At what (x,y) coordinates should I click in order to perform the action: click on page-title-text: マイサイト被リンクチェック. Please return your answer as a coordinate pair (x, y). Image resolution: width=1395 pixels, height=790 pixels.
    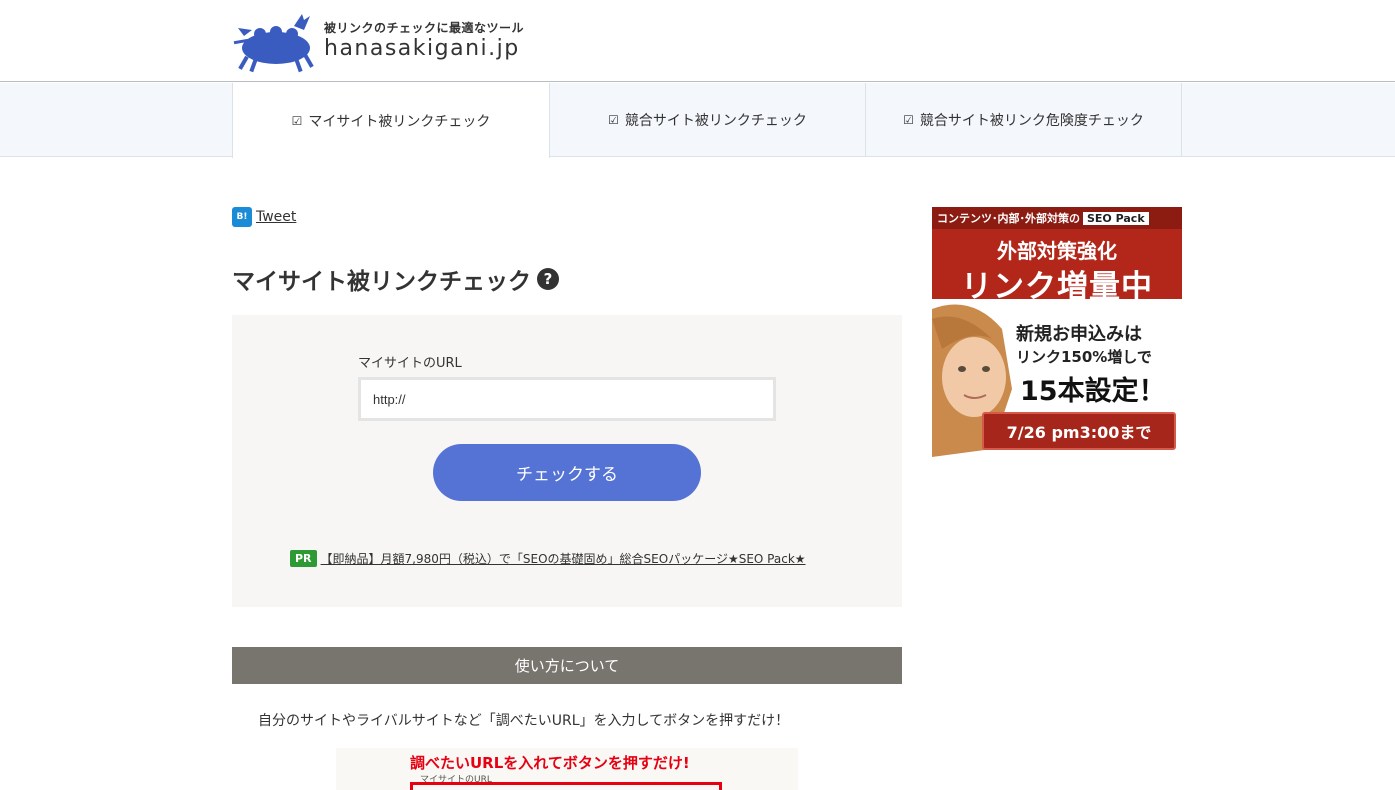
    Looking at the image, I should click on (381, 282).